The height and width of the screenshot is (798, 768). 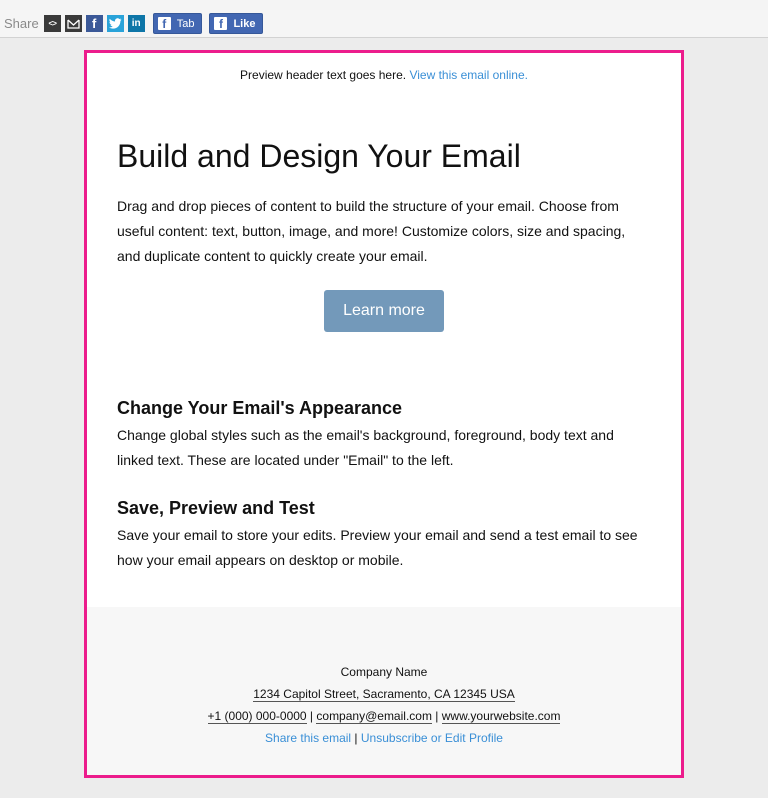 I want to click on footer-email: company@email.com, so click(x=374, y=716).